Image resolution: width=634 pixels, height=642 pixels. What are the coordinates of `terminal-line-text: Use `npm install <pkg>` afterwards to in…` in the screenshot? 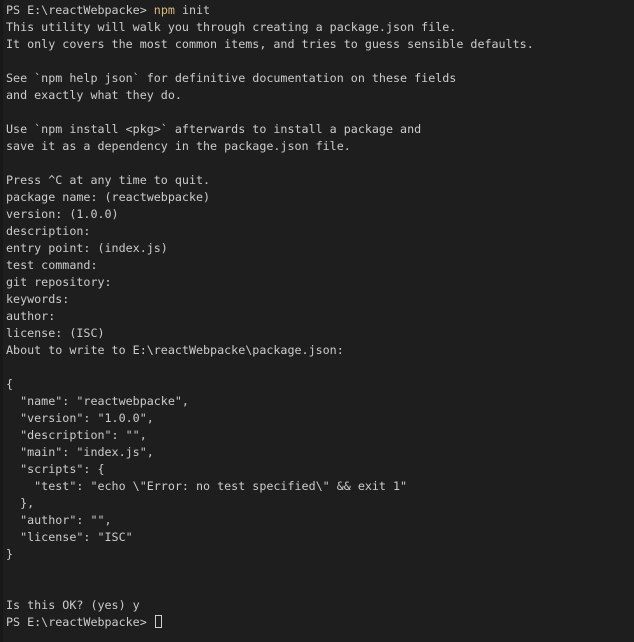 It's located at (214, 129).